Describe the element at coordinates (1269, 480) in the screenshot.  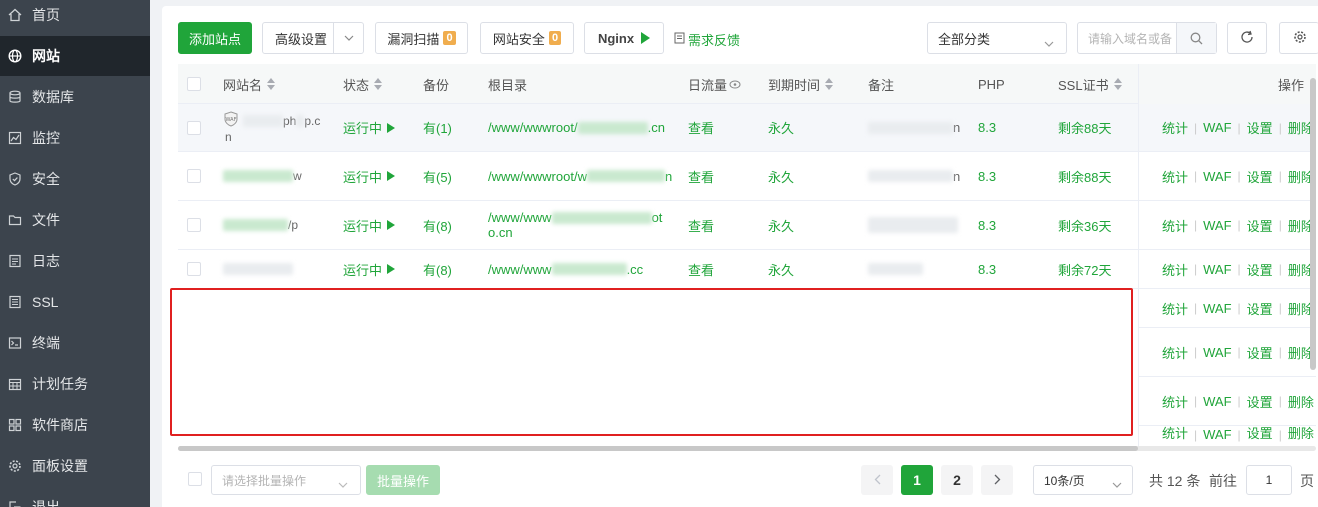
I see `goto-page-input: 1` at that location.